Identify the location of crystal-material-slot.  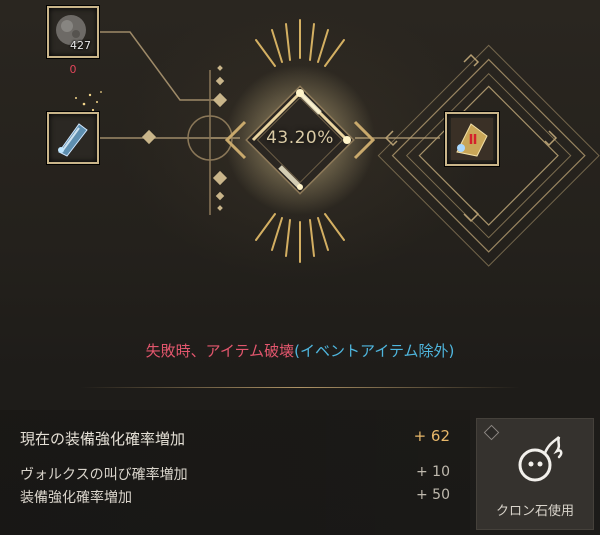
(73, 138).